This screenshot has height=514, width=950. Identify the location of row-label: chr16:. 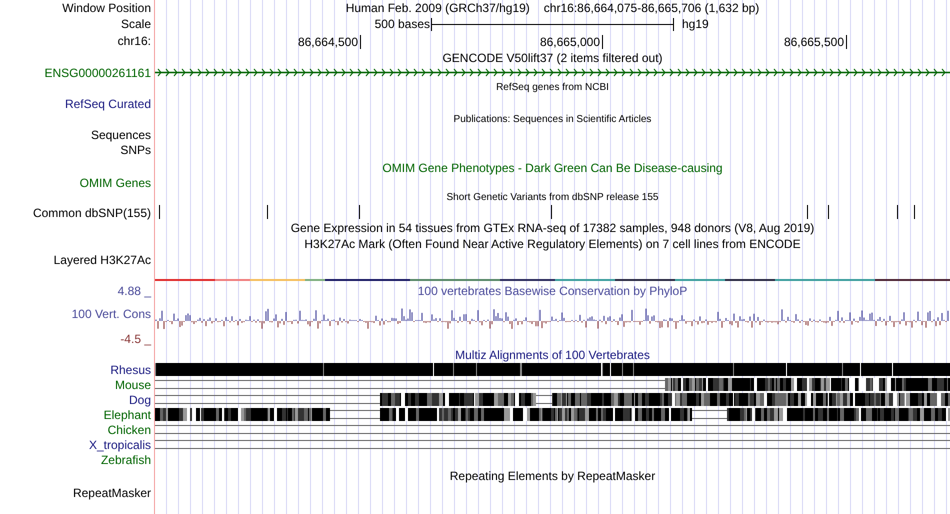
(134, 41).